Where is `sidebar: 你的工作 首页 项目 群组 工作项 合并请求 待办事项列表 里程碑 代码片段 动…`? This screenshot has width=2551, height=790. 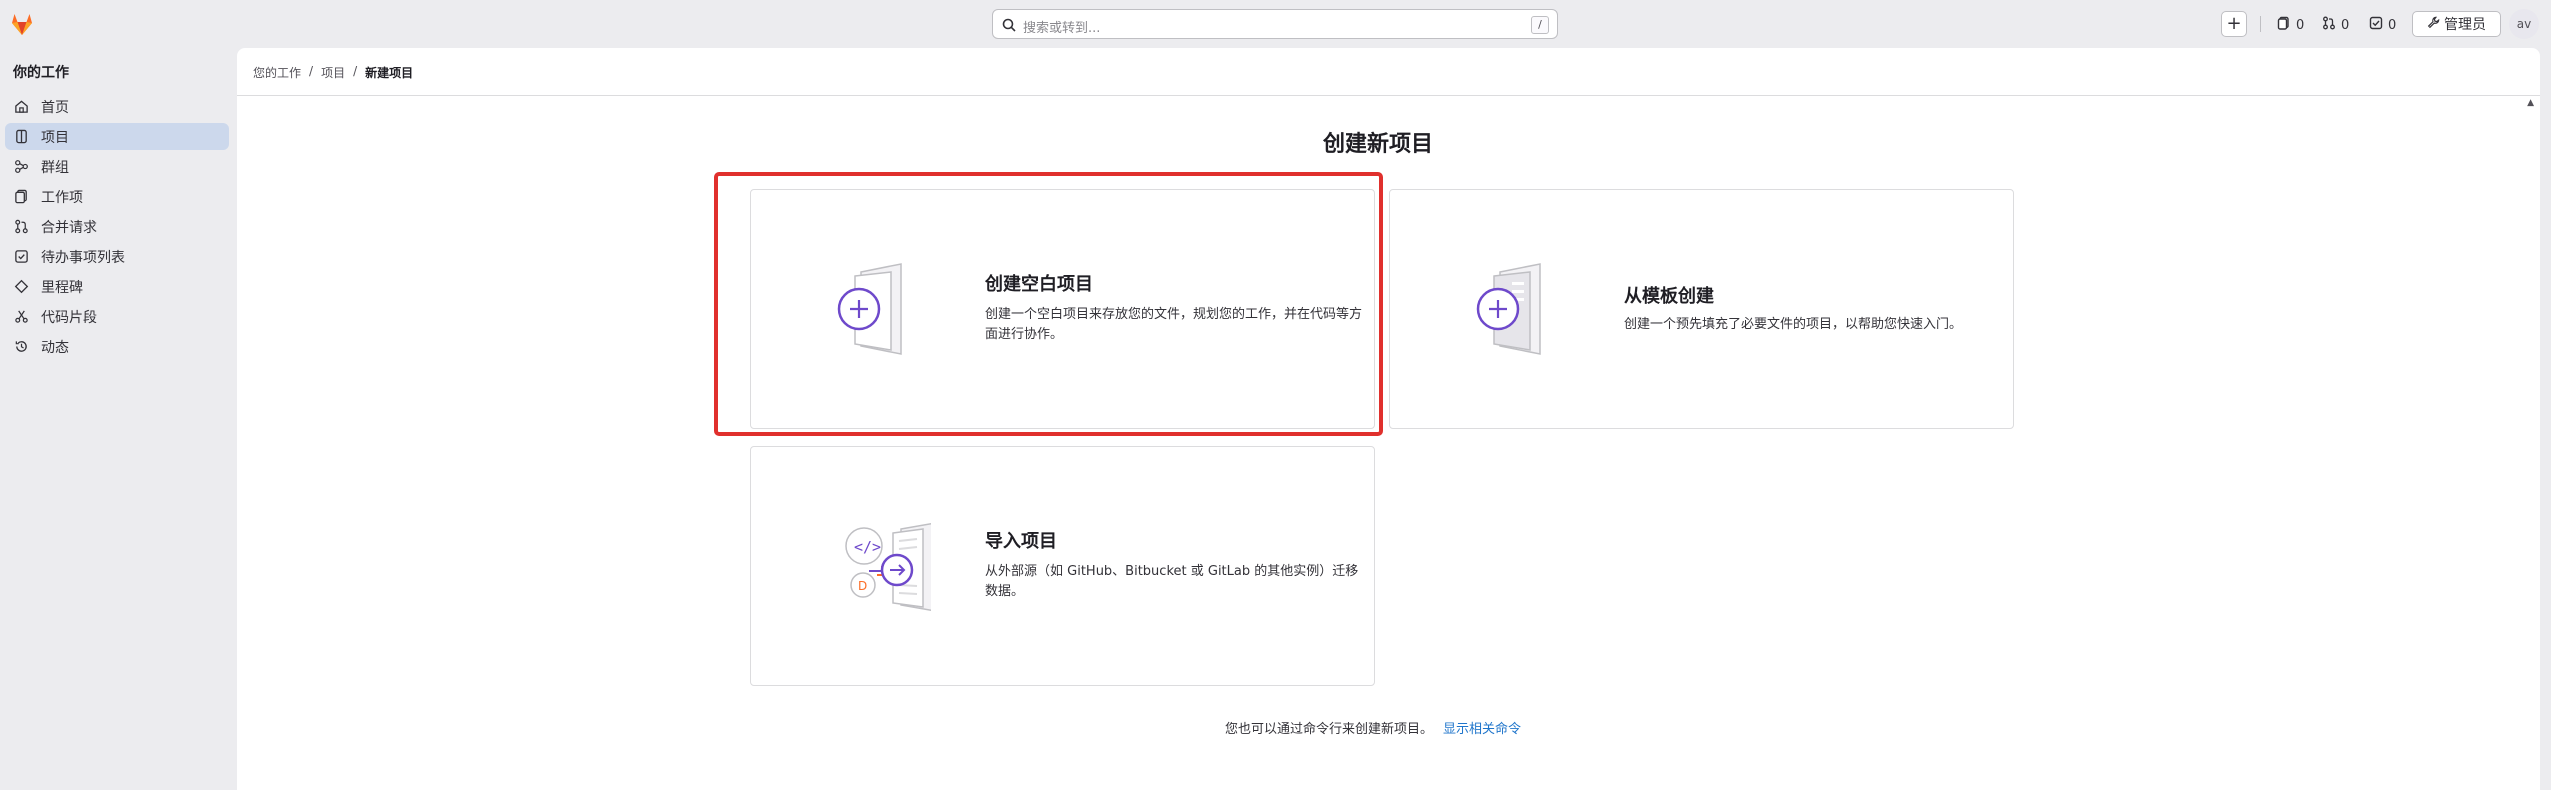
sidebar: 你的工作 首页 项目 群组 工作项 合并请求 待办事项列表 里程碑 代码片段 动… is located at coordinates (118, 419).